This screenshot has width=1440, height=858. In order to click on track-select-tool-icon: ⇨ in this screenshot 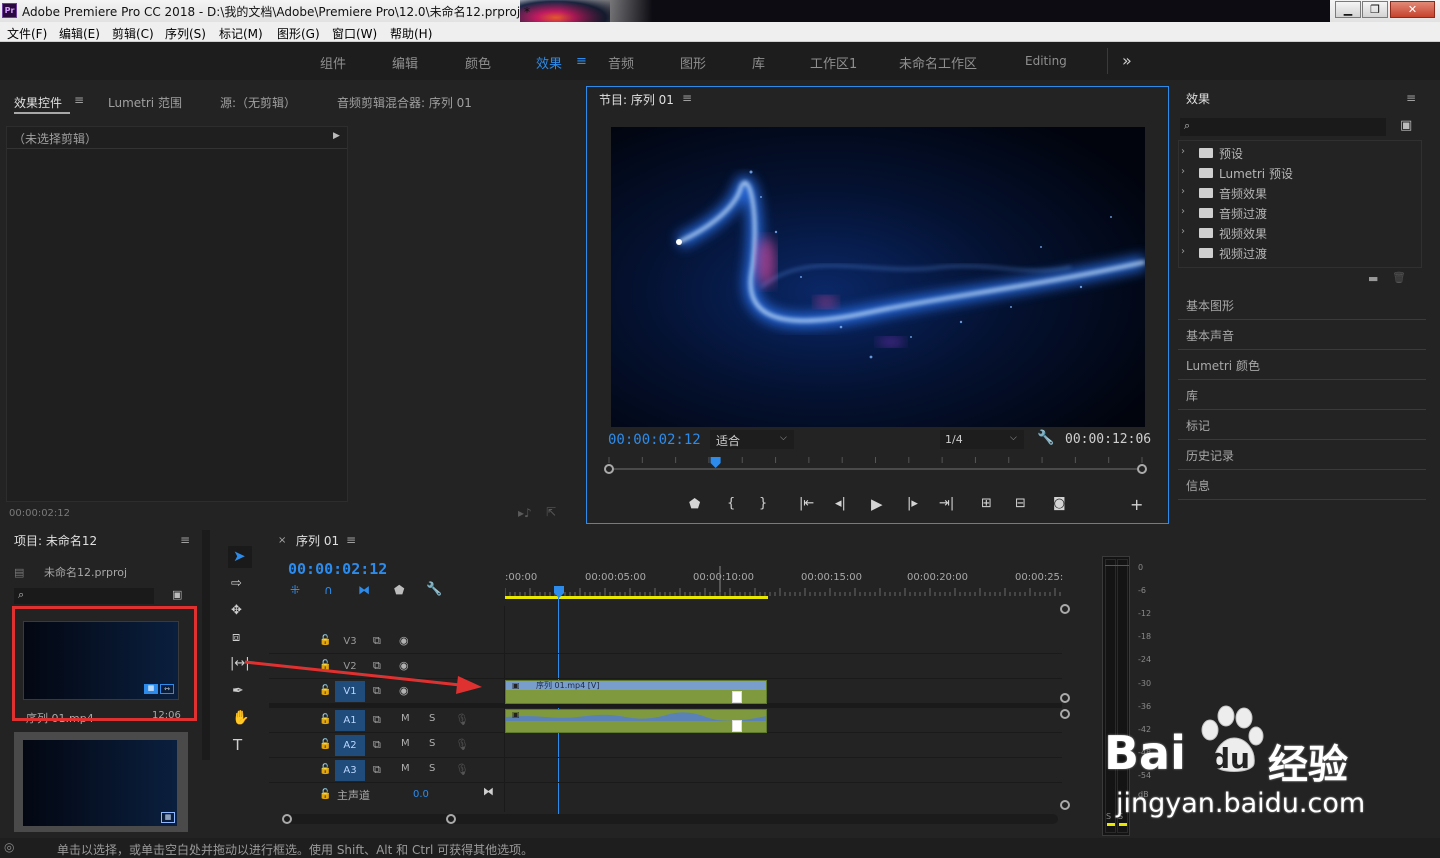, I will do `click(236, 583)`.